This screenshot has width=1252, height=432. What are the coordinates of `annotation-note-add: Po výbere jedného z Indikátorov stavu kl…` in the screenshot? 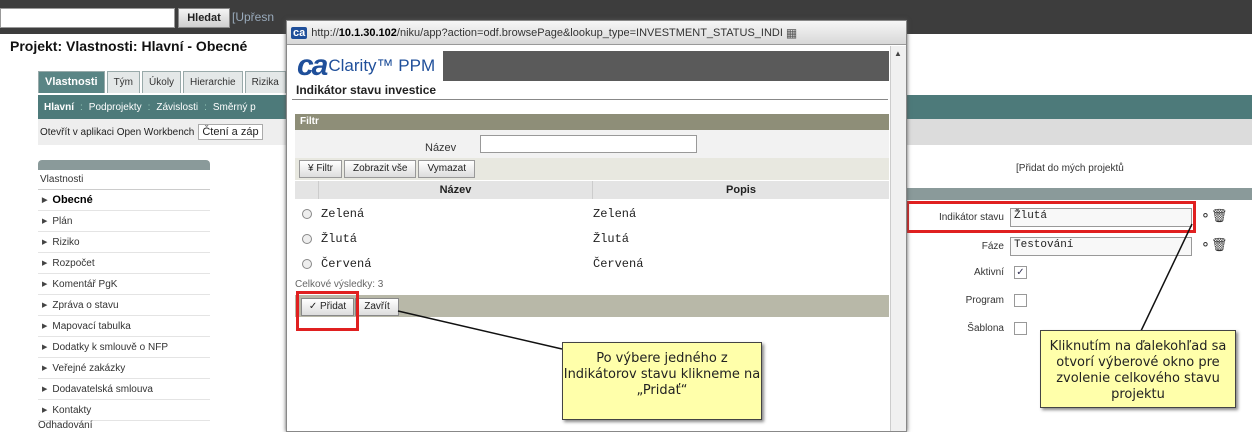 It's located at (662, 381).